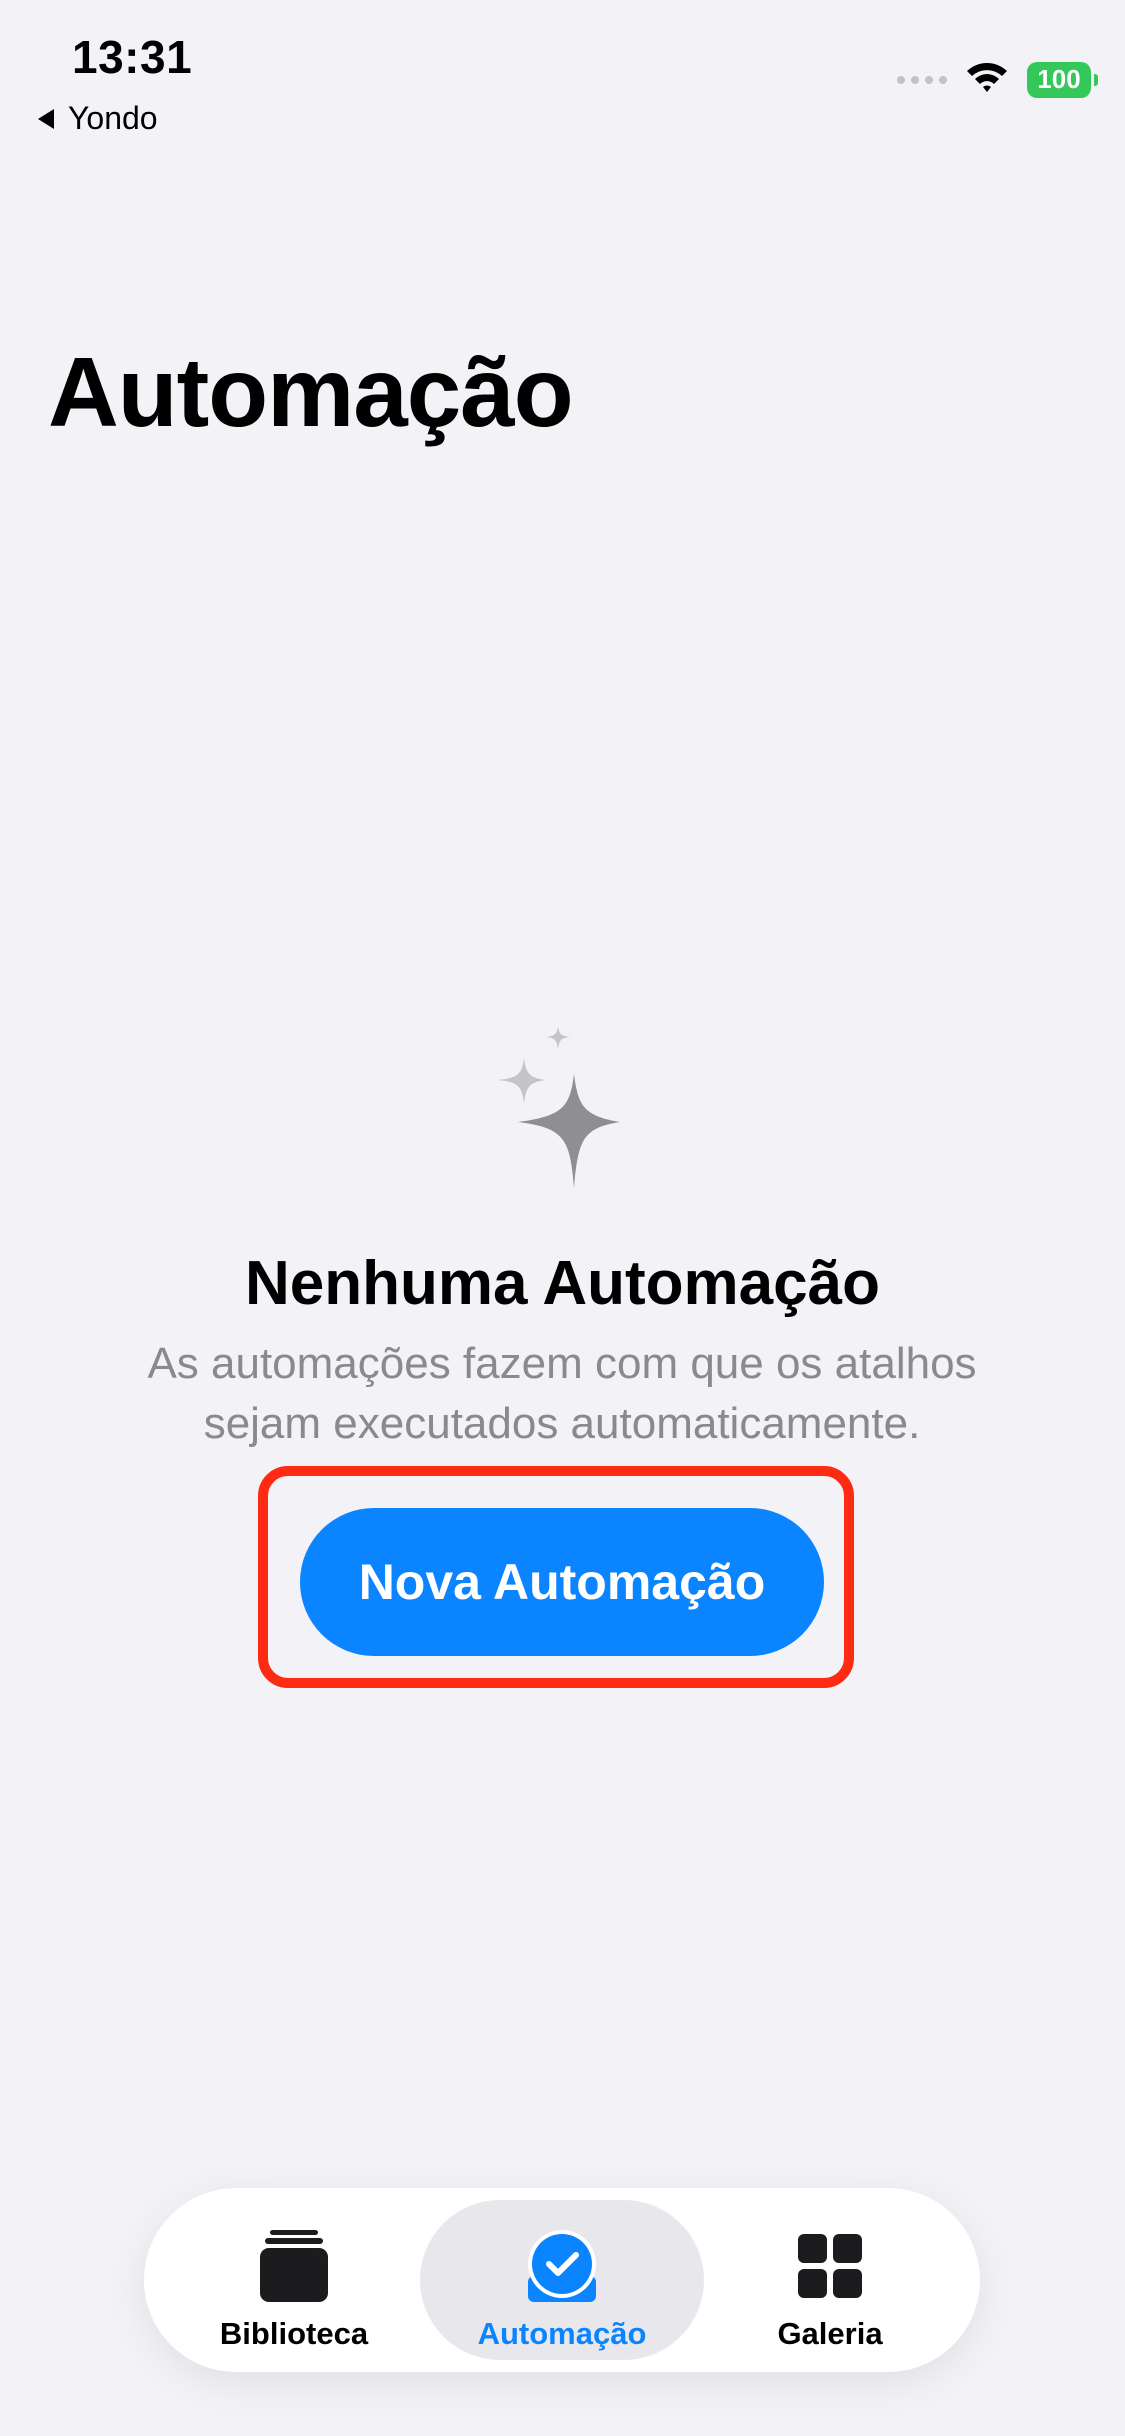  Describe the element at coordinates (830, 2266) in the screenshot. I see `gallery-icon` at that location.